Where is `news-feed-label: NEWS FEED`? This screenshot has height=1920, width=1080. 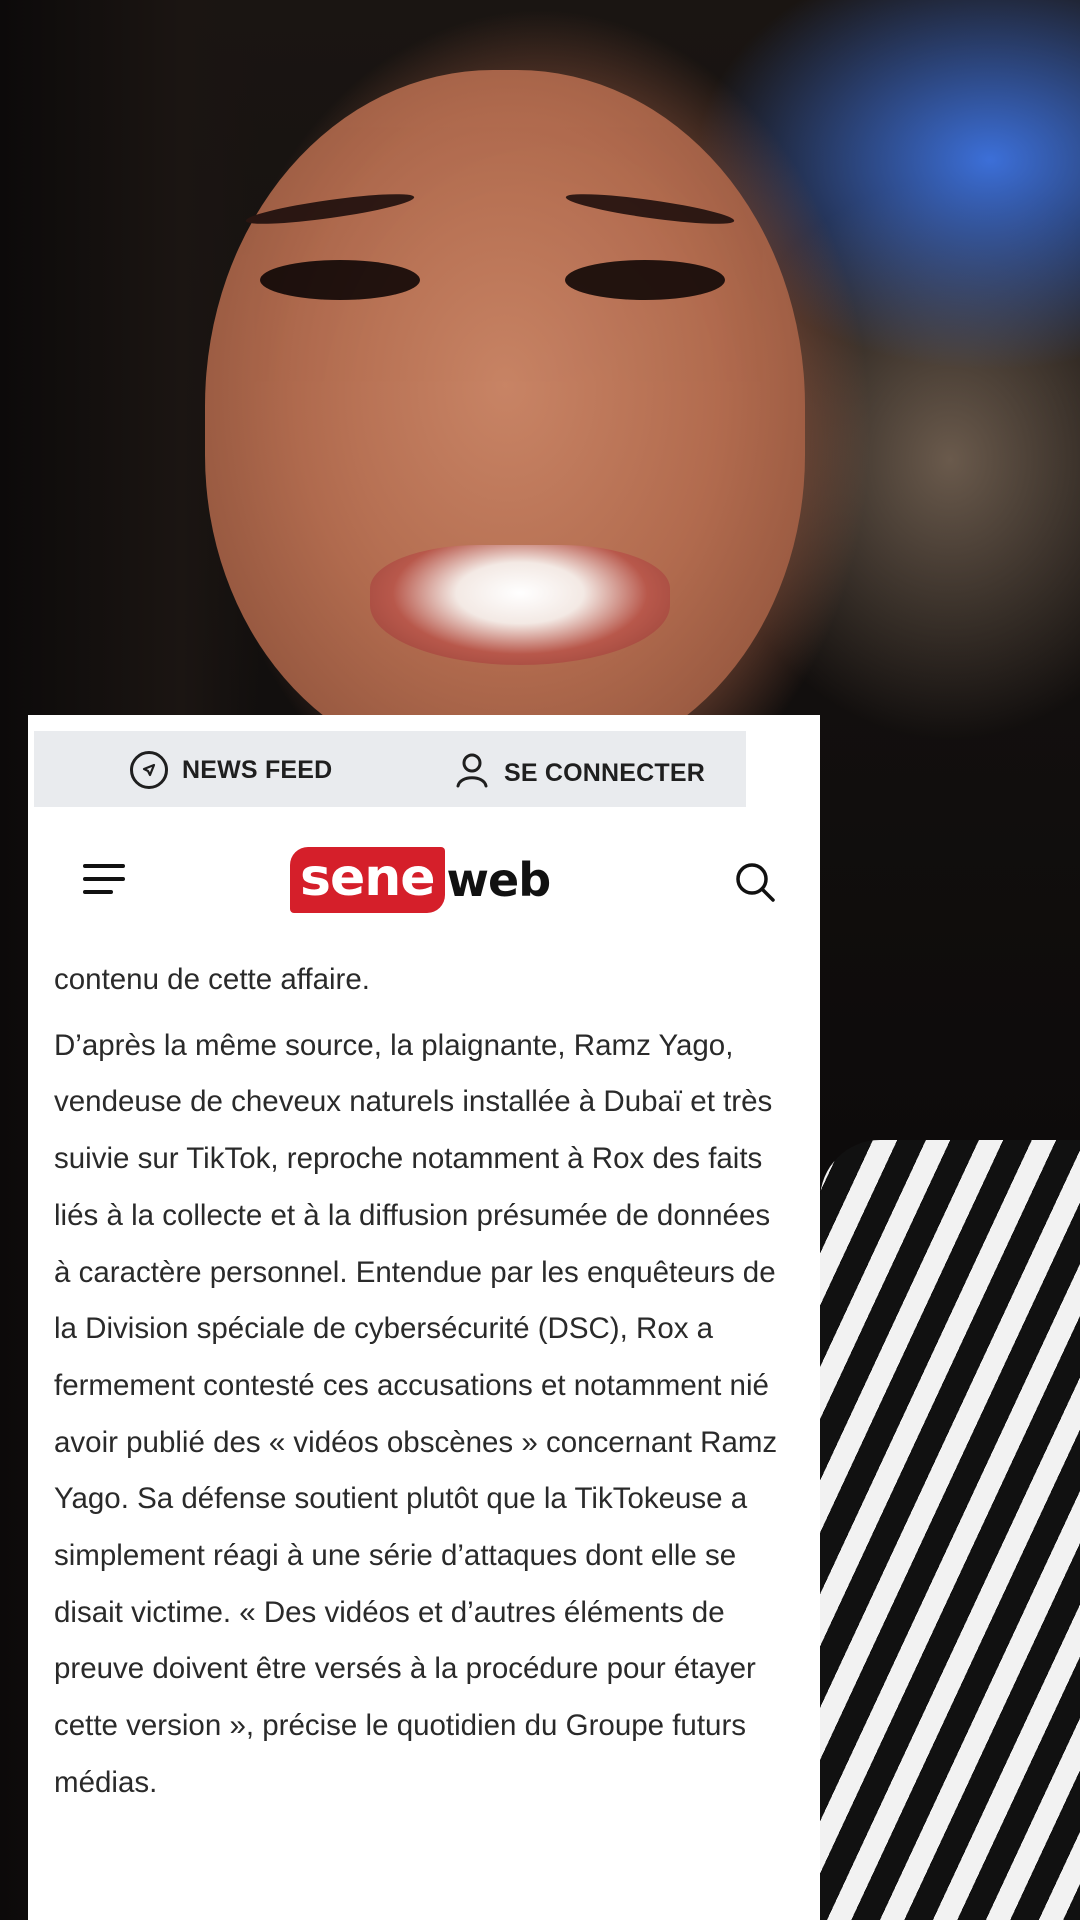
news-feed-label: NEWS FEED is located at coordinates (257, 769).